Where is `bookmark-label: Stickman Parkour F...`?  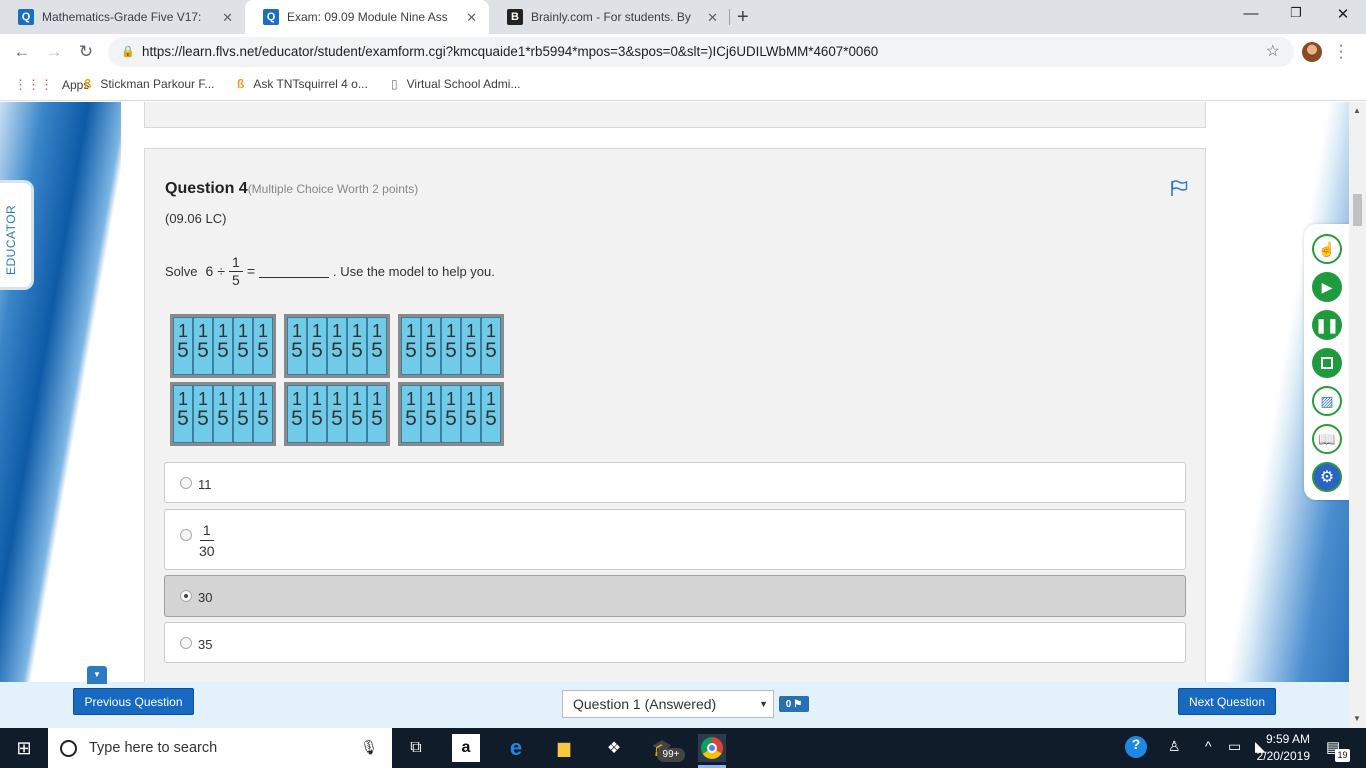 bookmark-label: Stickman Parkour F... is located at coordinates (157, 84).